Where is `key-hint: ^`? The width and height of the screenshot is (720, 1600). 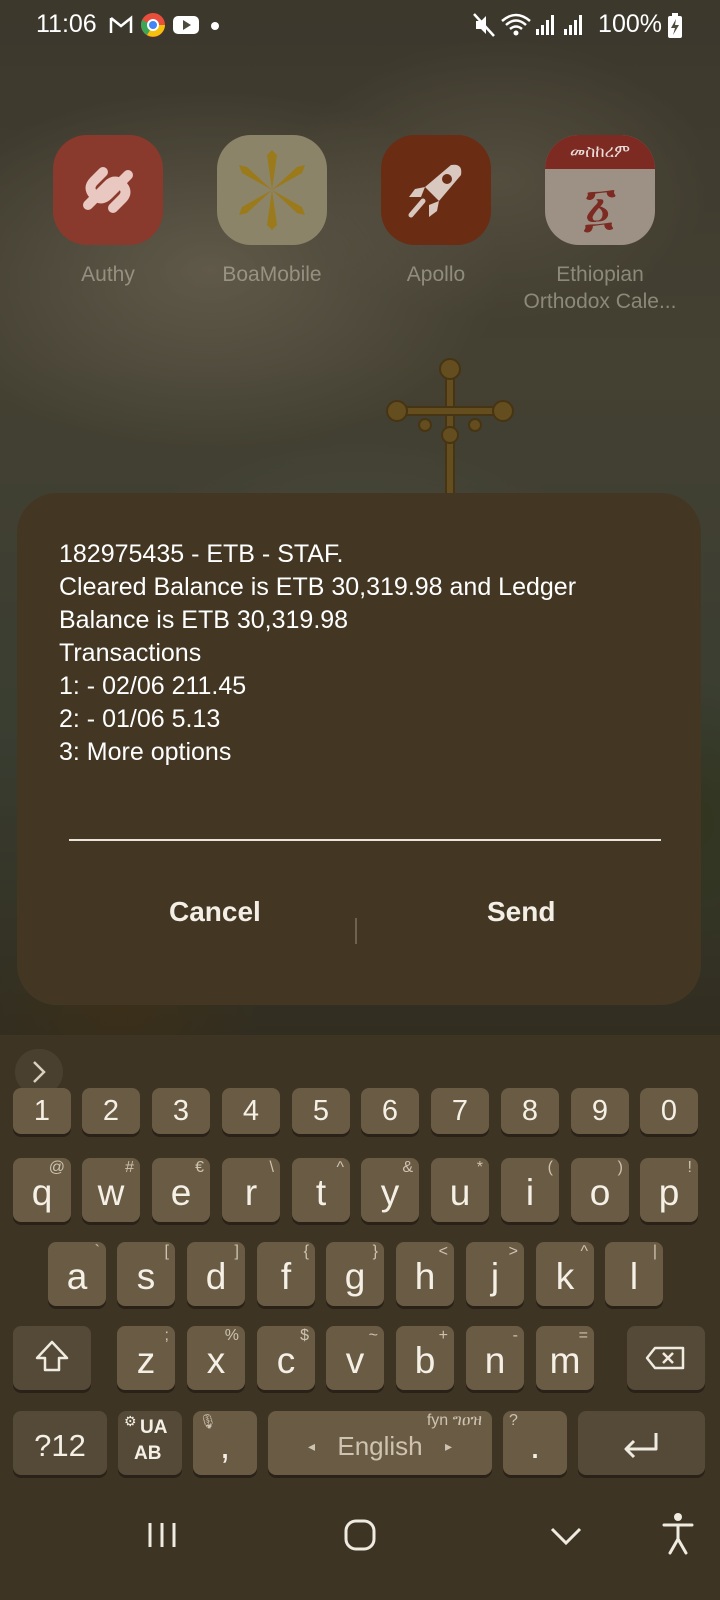
key-hint: ^ is located at coordinates (584, 1251).